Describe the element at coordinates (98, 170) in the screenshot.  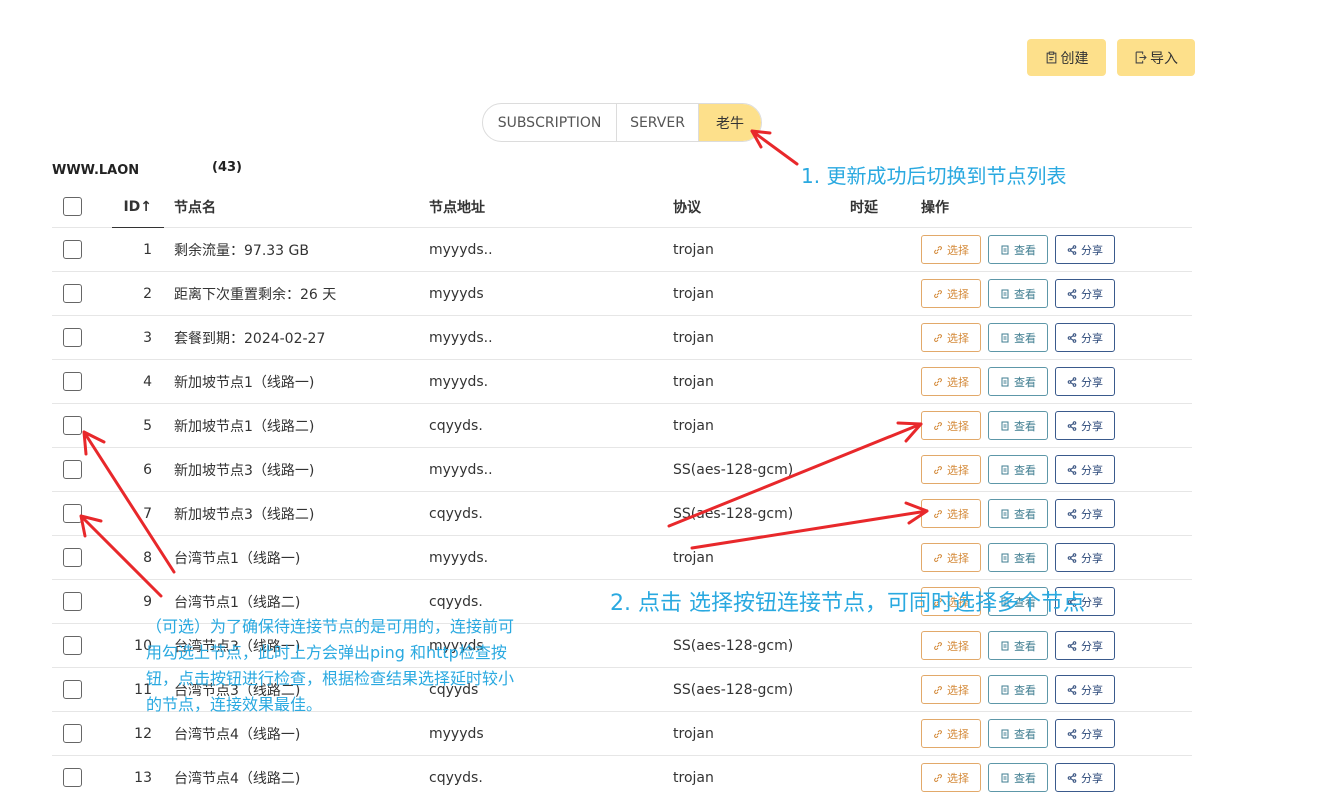
I see `list-title-text: WWW.LAONI` at that location.